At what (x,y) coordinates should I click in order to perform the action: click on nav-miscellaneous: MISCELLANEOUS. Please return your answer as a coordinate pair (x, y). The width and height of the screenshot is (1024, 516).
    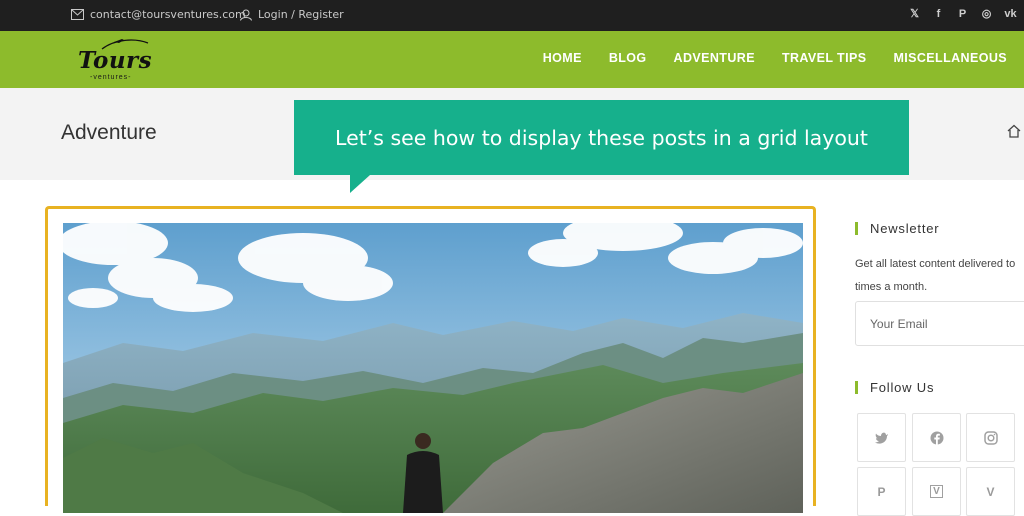
    Looking at the image, I should click on (950, 58).